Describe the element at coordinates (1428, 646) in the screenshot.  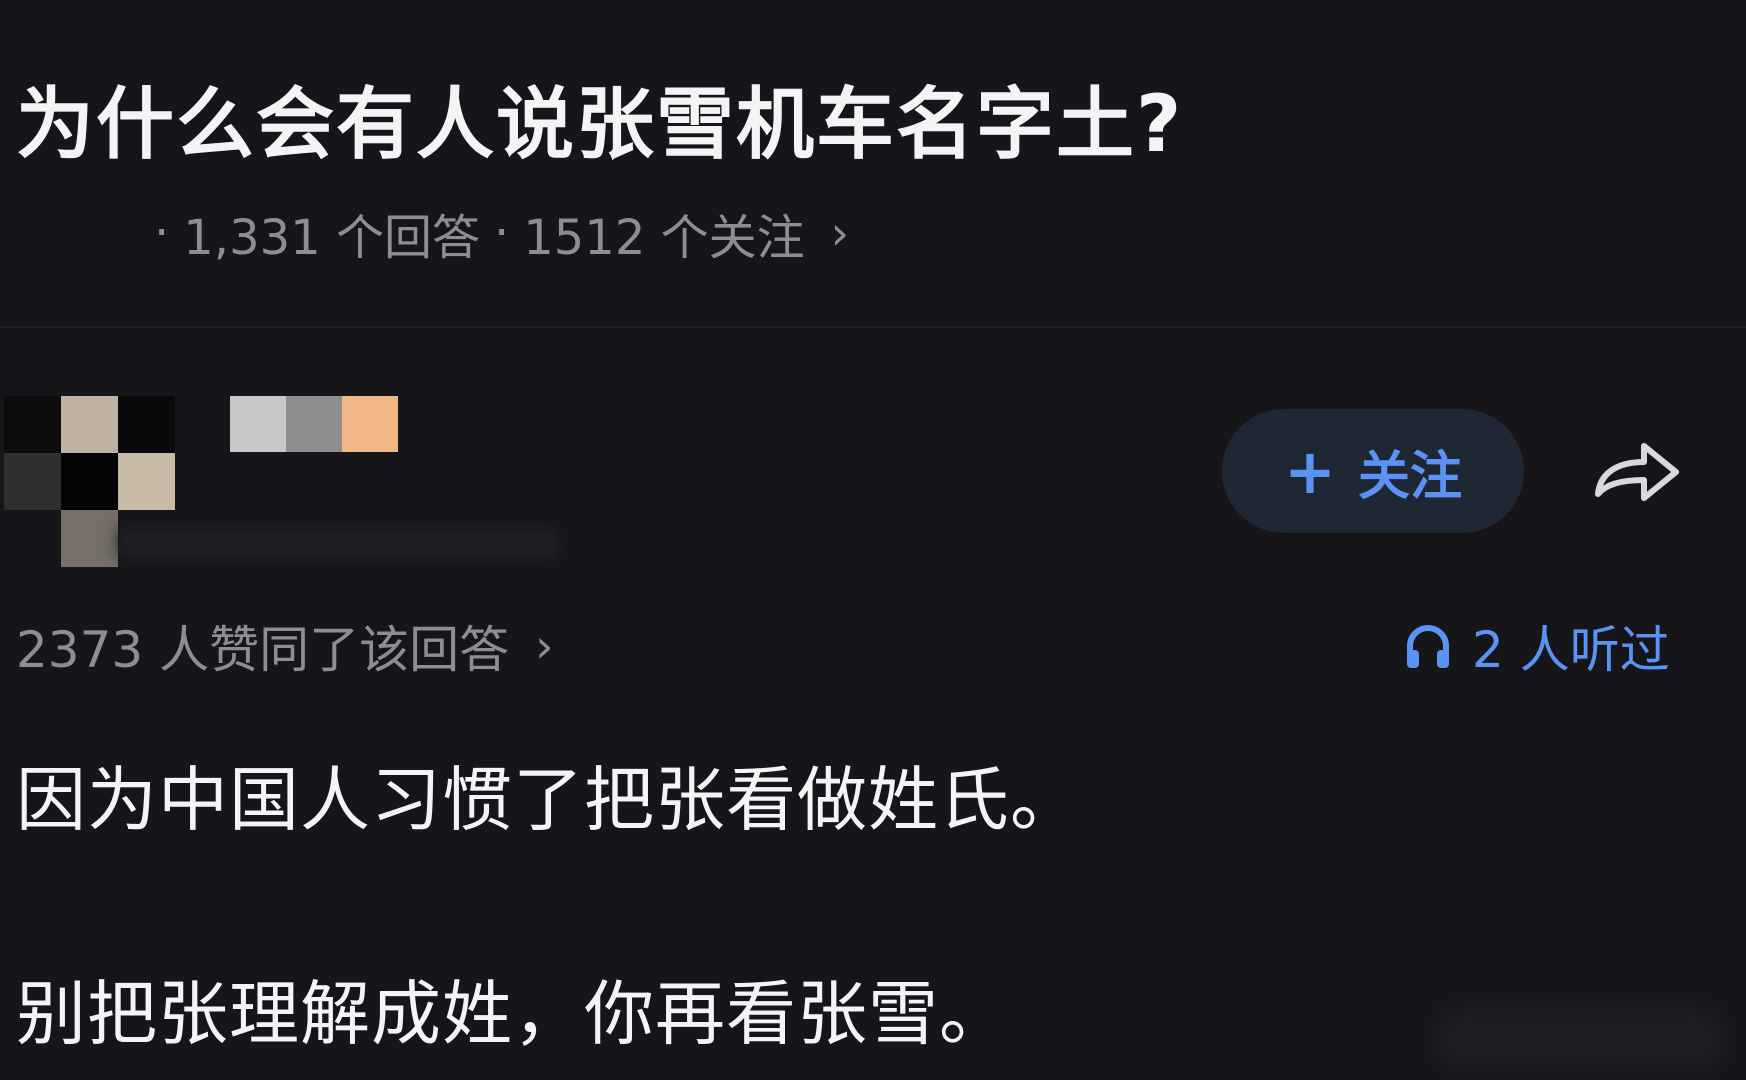
I see `headphones-icon` at that location.